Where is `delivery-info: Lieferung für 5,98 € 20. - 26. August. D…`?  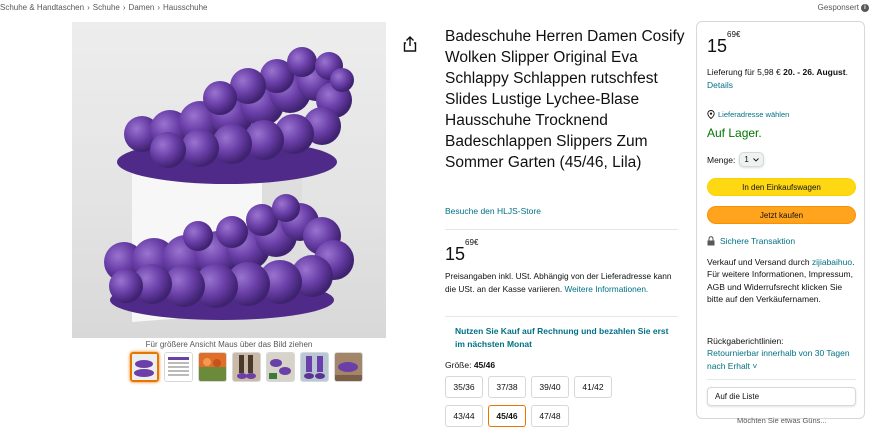
delivery-info: Lieferung für 5,98 € 20. - 26. August. D… is located at coordinates (777, 78).